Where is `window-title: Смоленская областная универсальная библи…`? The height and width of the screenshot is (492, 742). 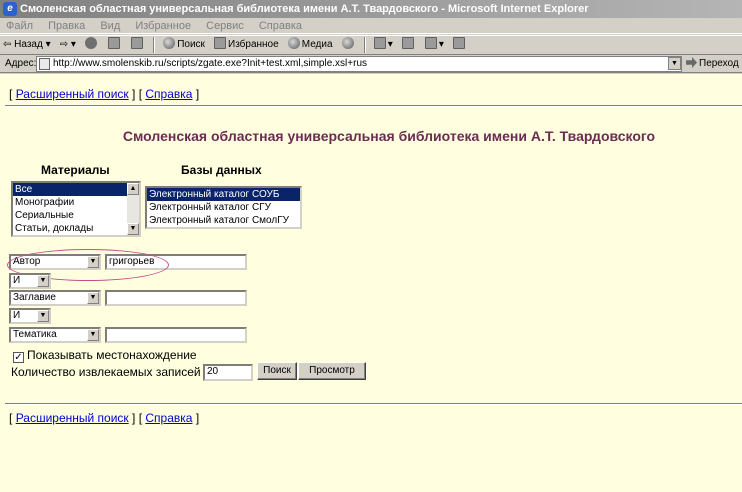
window-title: Смоленская областная универсальная библи… is located at coordinates (304, 9).